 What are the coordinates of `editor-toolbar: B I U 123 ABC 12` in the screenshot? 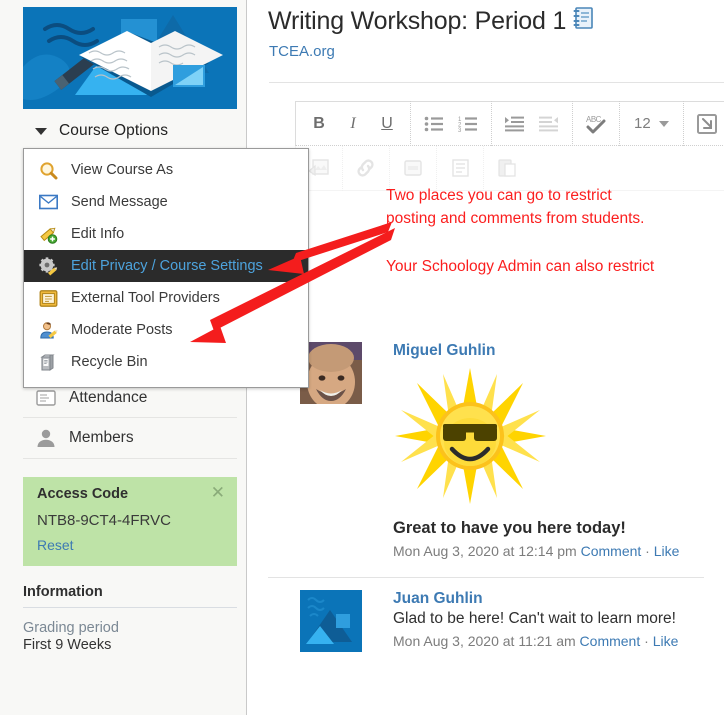 It's located at (509, 123).